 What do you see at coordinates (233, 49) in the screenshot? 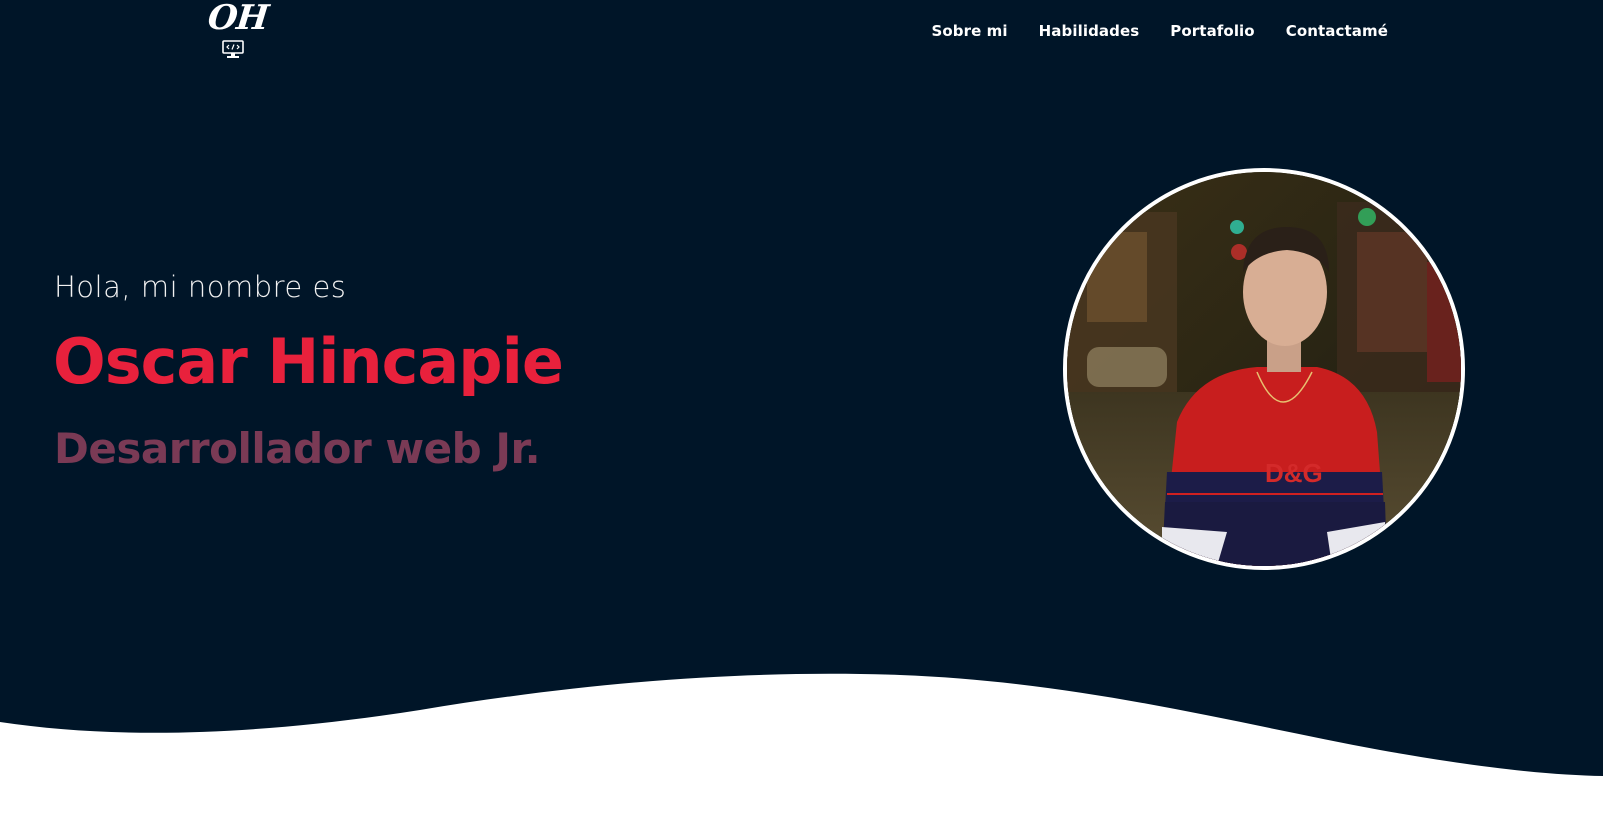
I see `monitor-code-icon` at bounding box center [233, 49].